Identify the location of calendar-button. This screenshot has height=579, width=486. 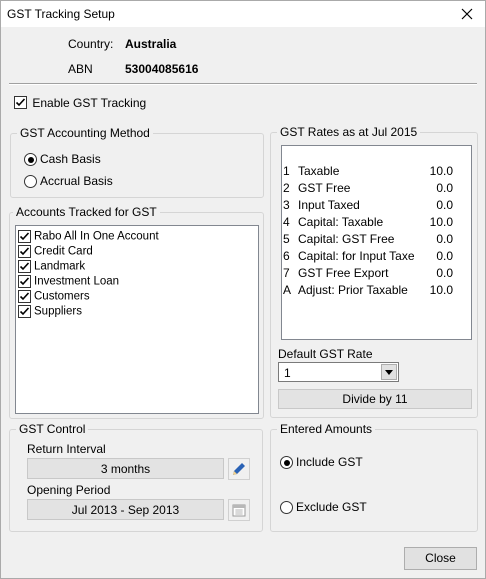
(239, 510).